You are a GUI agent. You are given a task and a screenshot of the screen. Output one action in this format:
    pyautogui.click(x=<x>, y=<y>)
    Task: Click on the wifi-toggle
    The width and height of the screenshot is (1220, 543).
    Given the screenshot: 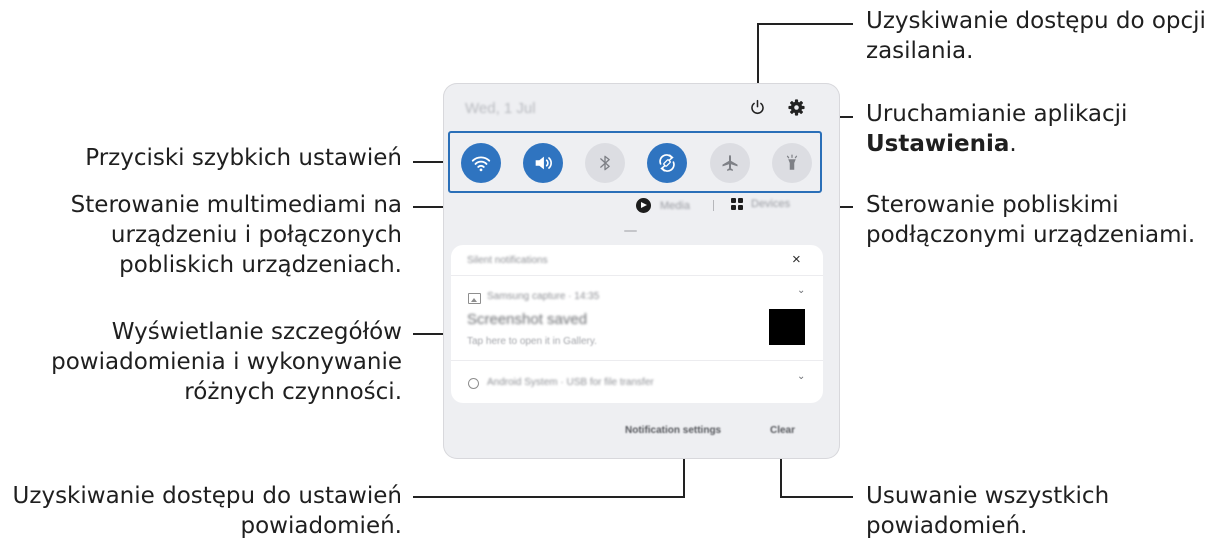 What is the action you would take?
    pyautogui.click(x=481, y=163)
    